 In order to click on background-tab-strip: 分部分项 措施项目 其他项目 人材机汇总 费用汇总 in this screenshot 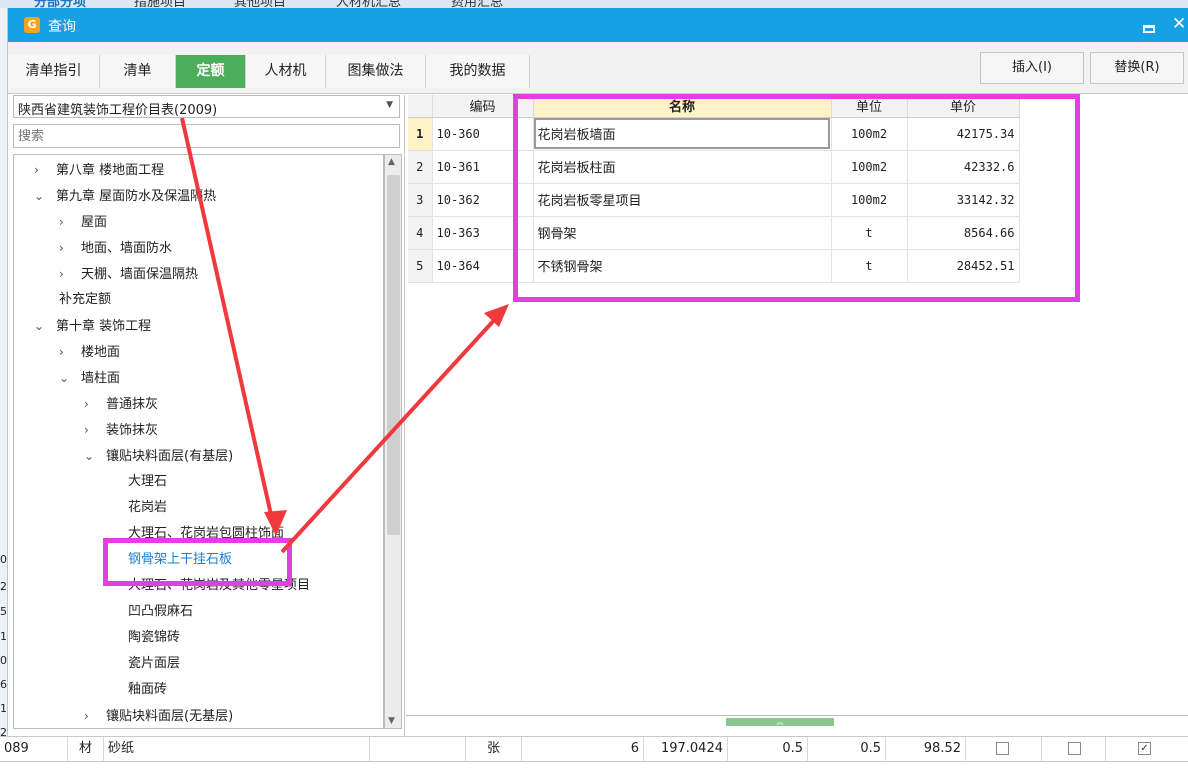, I will do `click(594, 4)`.